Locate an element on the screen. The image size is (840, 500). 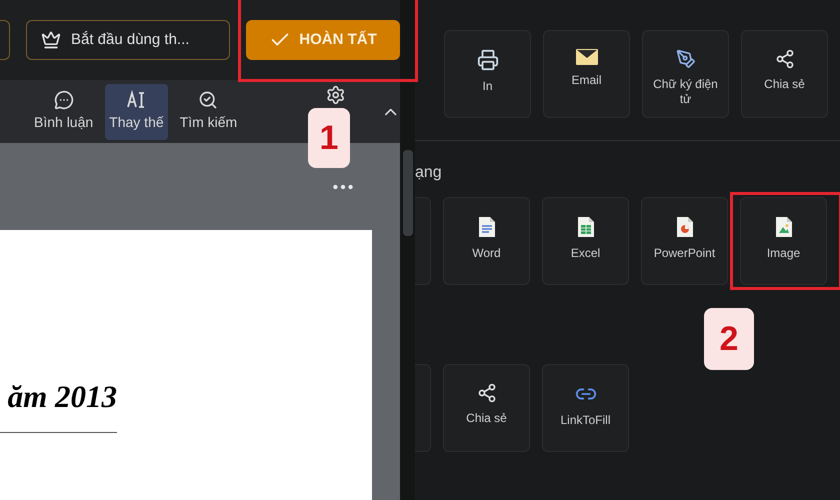
step-badge: 2 is located at coordinates (729, 339).